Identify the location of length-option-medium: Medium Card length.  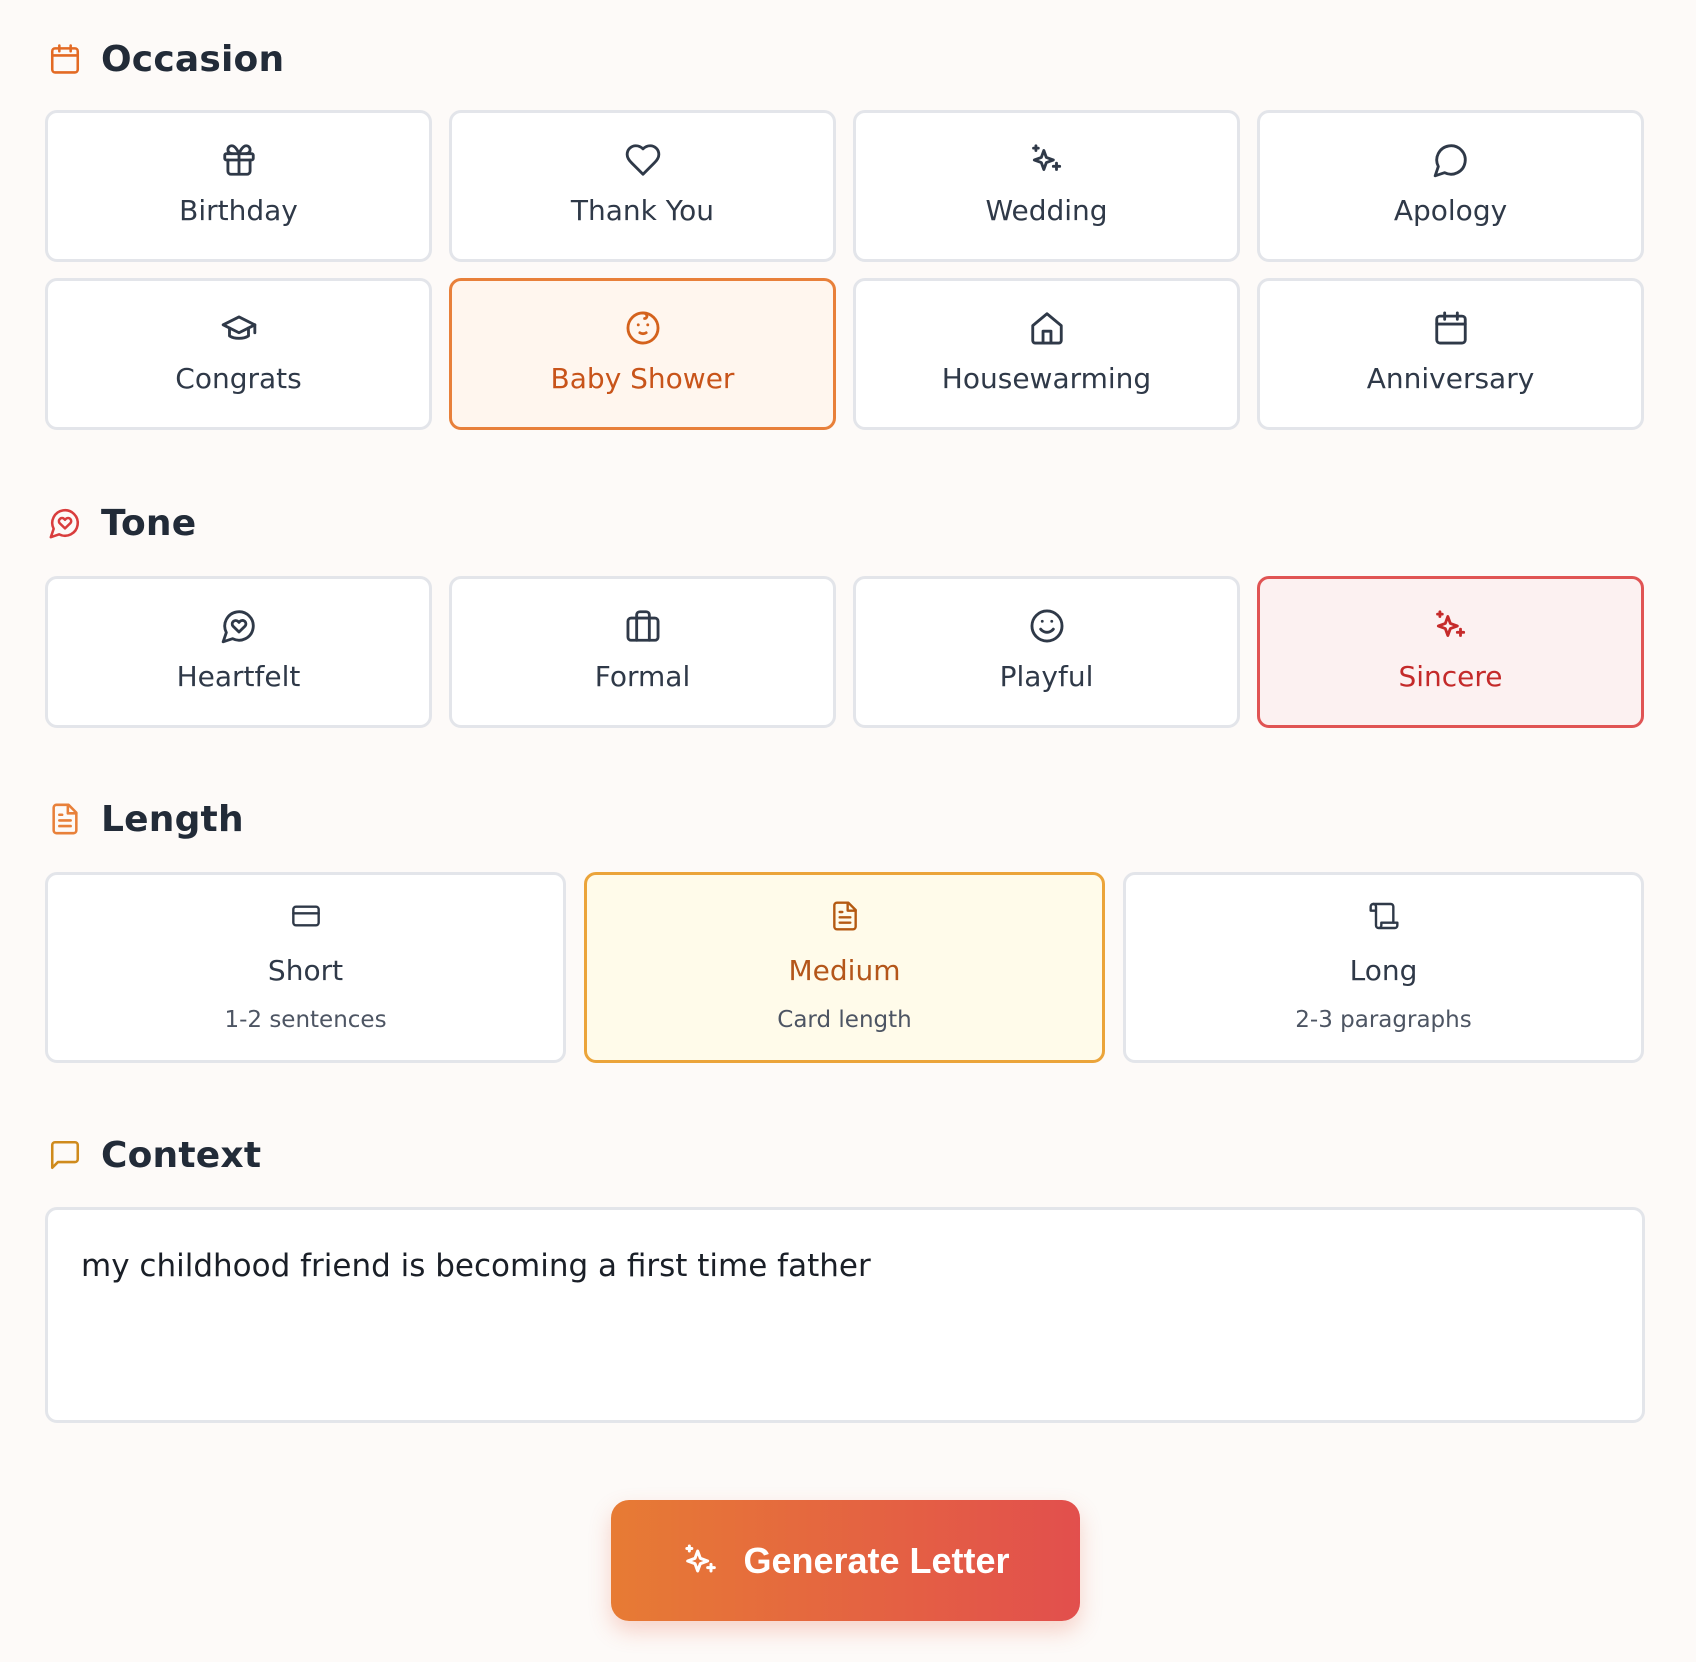
(844, 967).